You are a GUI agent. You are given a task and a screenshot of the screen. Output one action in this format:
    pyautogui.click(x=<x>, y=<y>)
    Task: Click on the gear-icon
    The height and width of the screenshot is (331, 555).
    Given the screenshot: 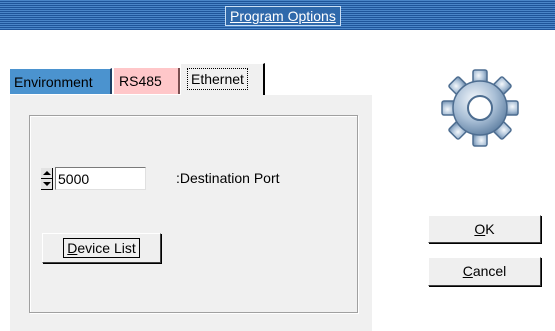 What is the action you would take?
    pyautogui.click(x=480, y=108)
    